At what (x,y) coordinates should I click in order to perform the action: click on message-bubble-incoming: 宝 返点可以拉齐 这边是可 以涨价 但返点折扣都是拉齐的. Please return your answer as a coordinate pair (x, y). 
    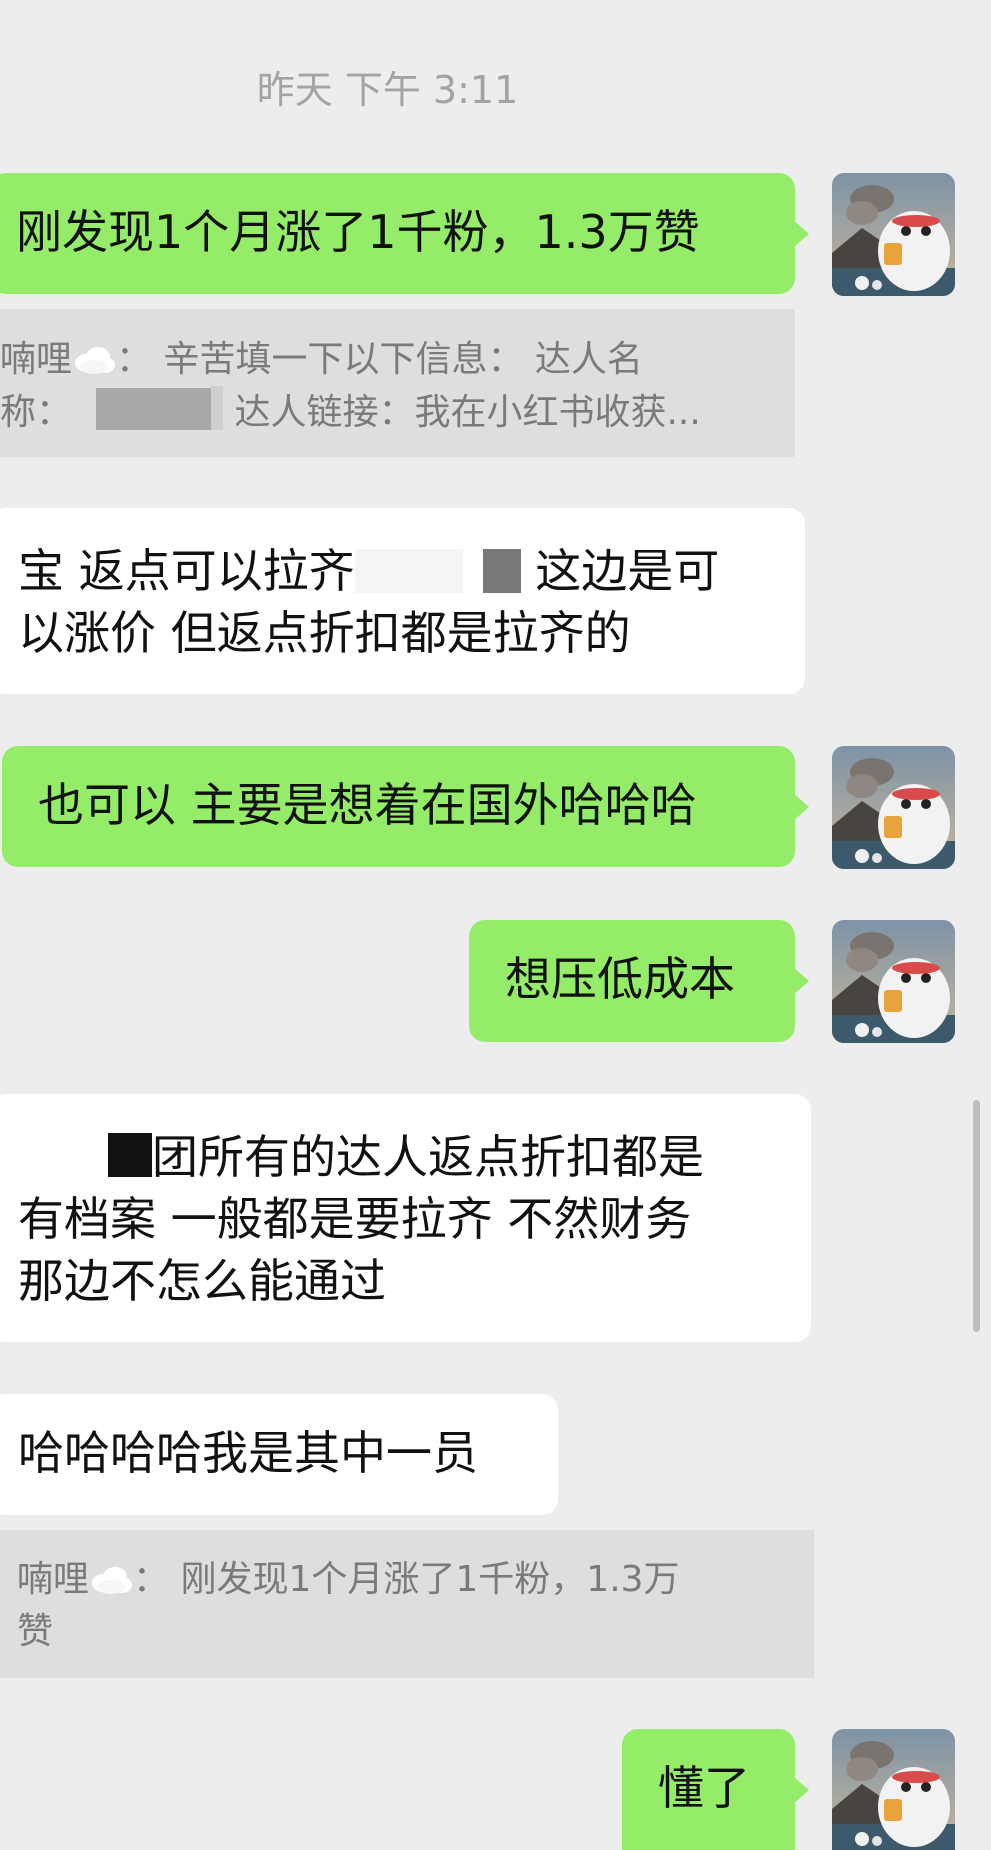
    Looking at the image, I should click on (402, 601).